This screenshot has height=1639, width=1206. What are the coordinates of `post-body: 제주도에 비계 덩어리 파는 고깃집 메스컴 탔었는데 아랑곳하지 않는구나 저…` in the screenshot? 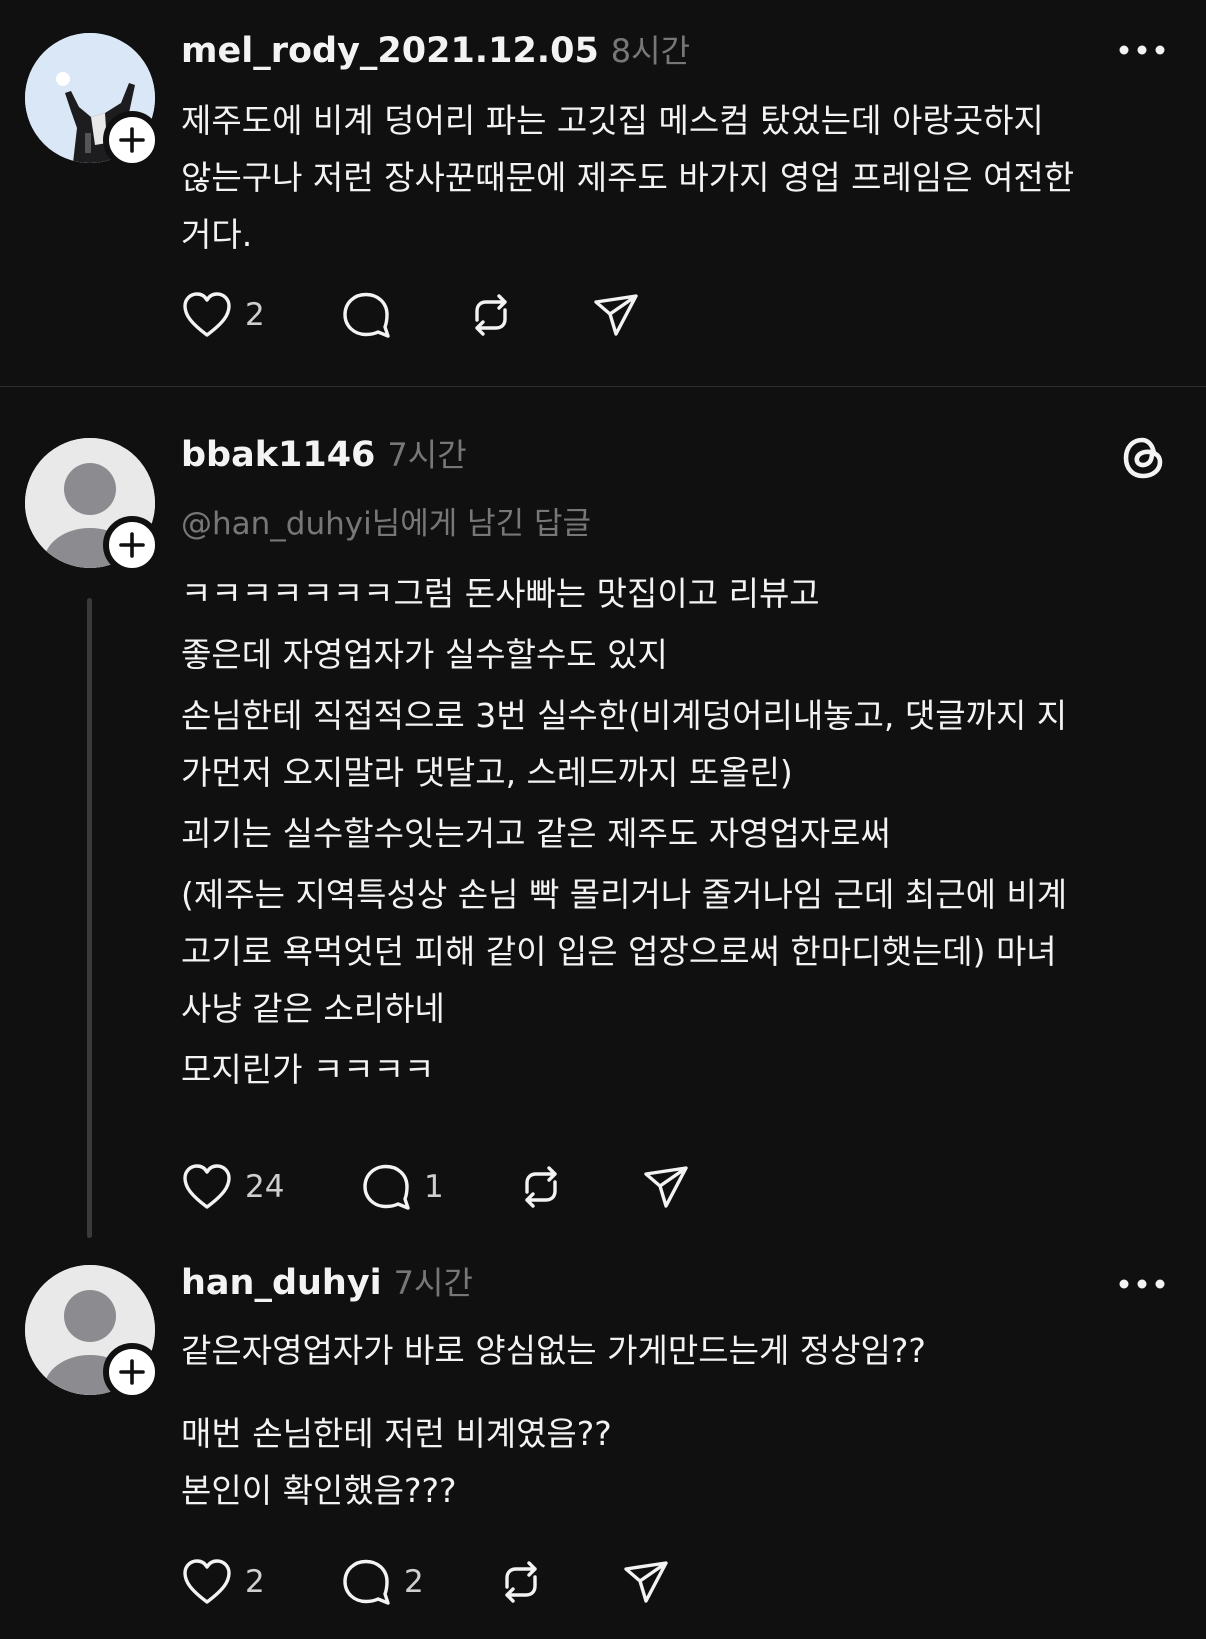 It's located at (627, 177).